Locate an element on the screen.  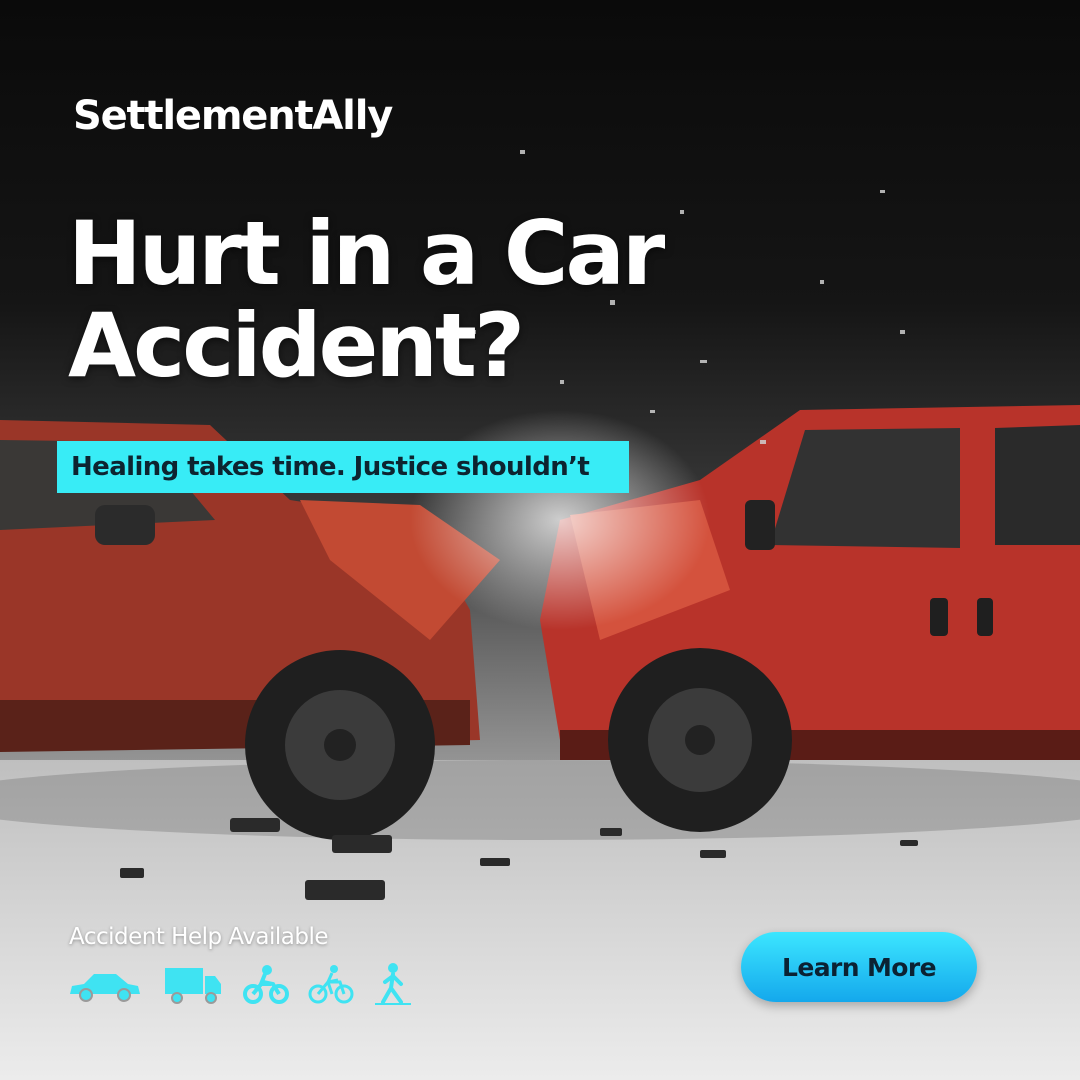
tagline-banner: Healing takes time. Justice shouldn’t is located at coordinates (343, 467).